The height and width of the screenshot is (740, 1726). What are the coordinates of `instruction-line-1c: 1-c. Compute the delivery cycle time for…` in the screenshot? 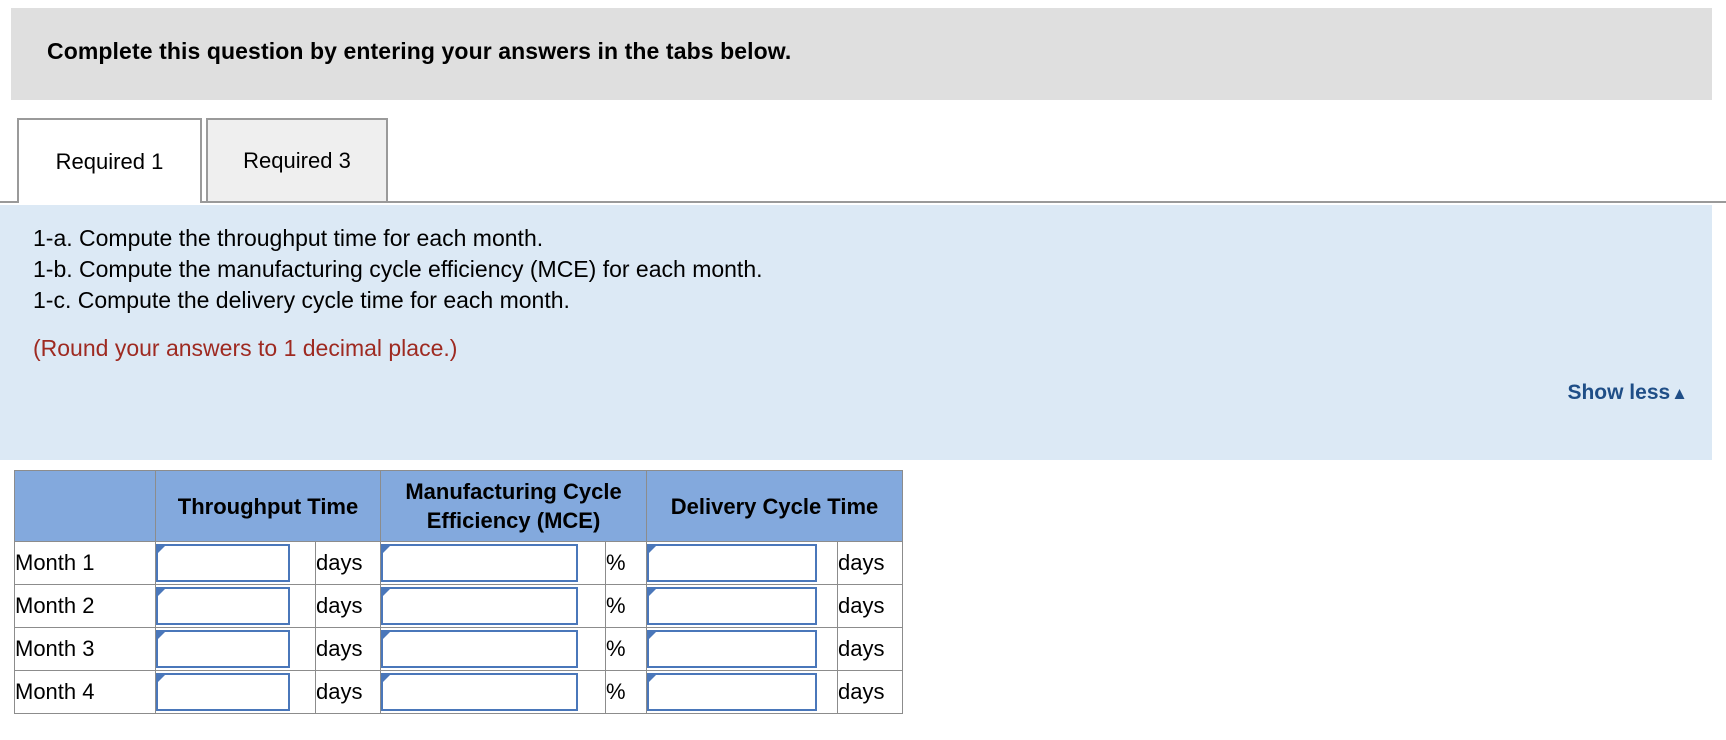 It's located at (301, 300).